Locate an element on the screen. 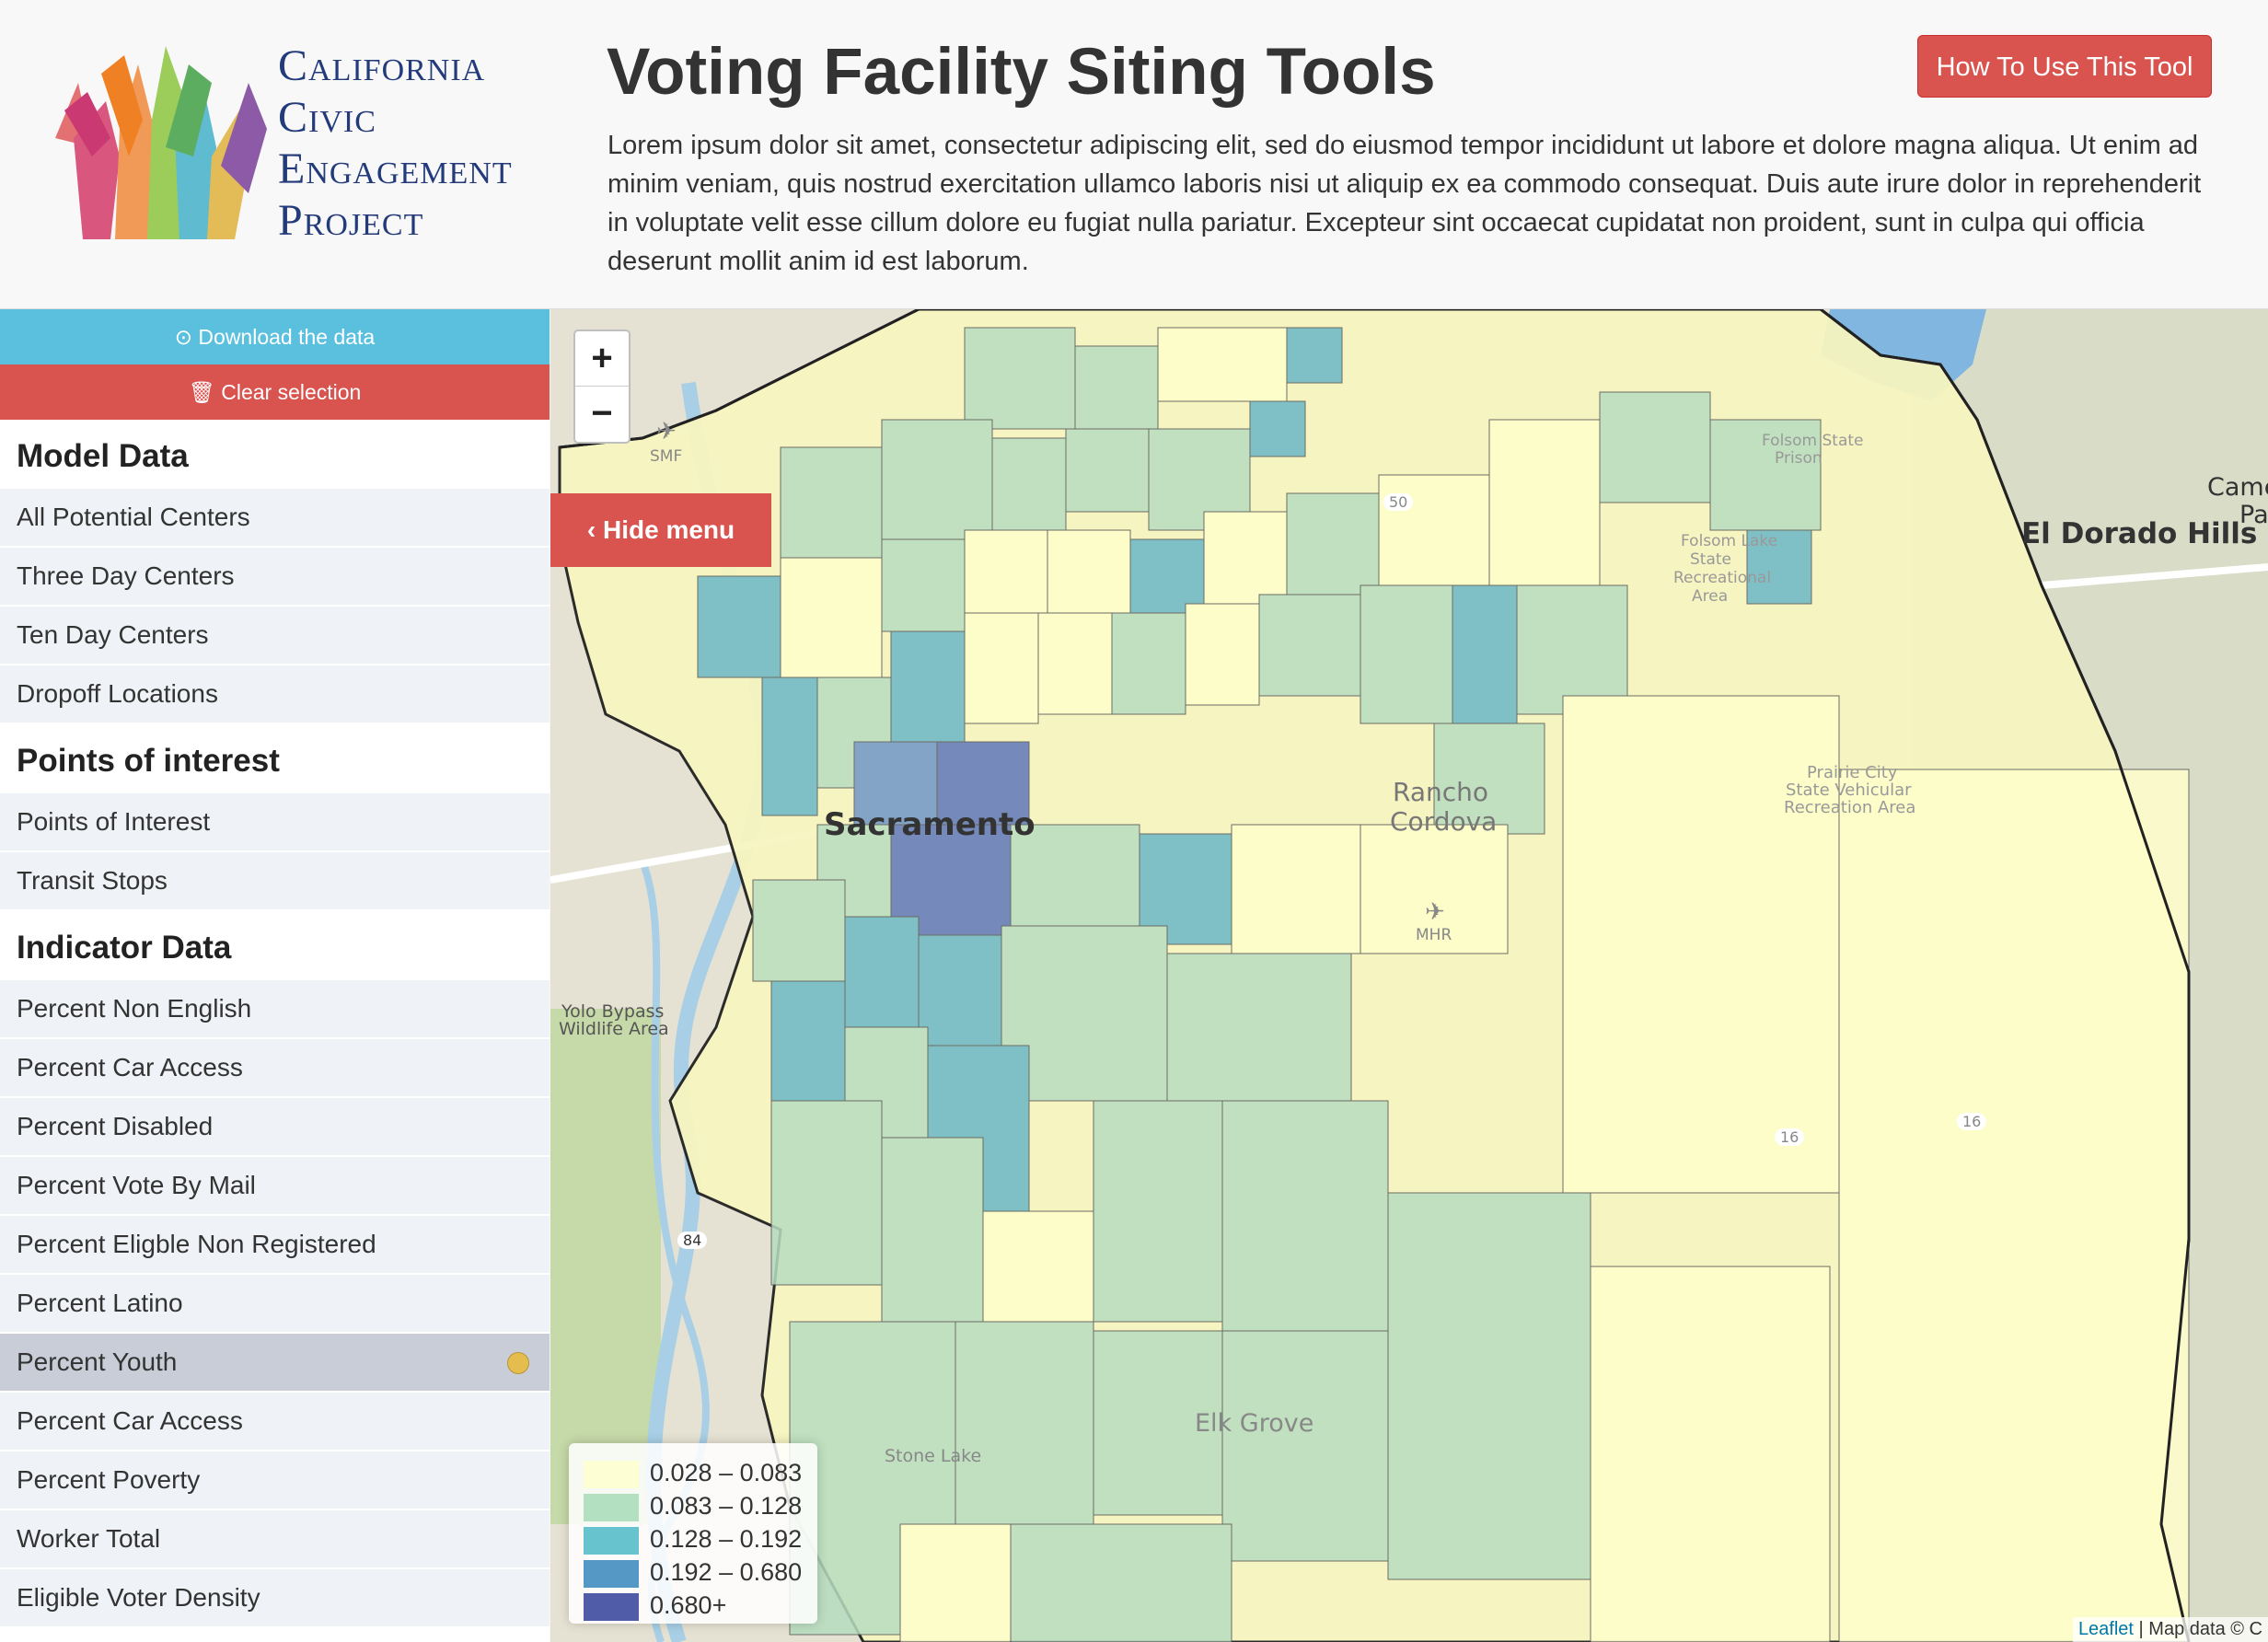 The height and width of the screenshot is (1642, 2268). legend-row: 0.083 – 0.128 is located at coordinates (693, 1505).